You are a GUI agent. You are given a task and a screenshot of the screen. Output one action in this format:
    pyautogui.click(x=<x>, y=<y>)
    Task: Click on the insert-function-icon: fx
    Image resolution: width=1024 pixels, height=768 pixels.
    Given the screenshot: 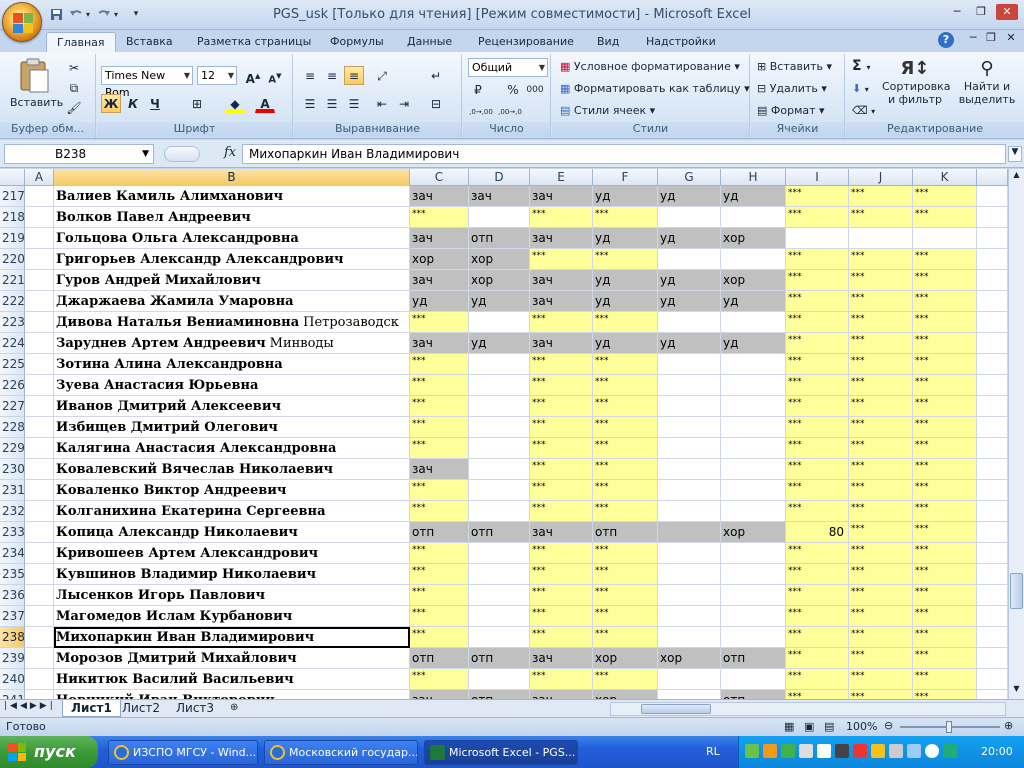 What is the action you would take?
    pyautogui.click(x=230, y=152)
    